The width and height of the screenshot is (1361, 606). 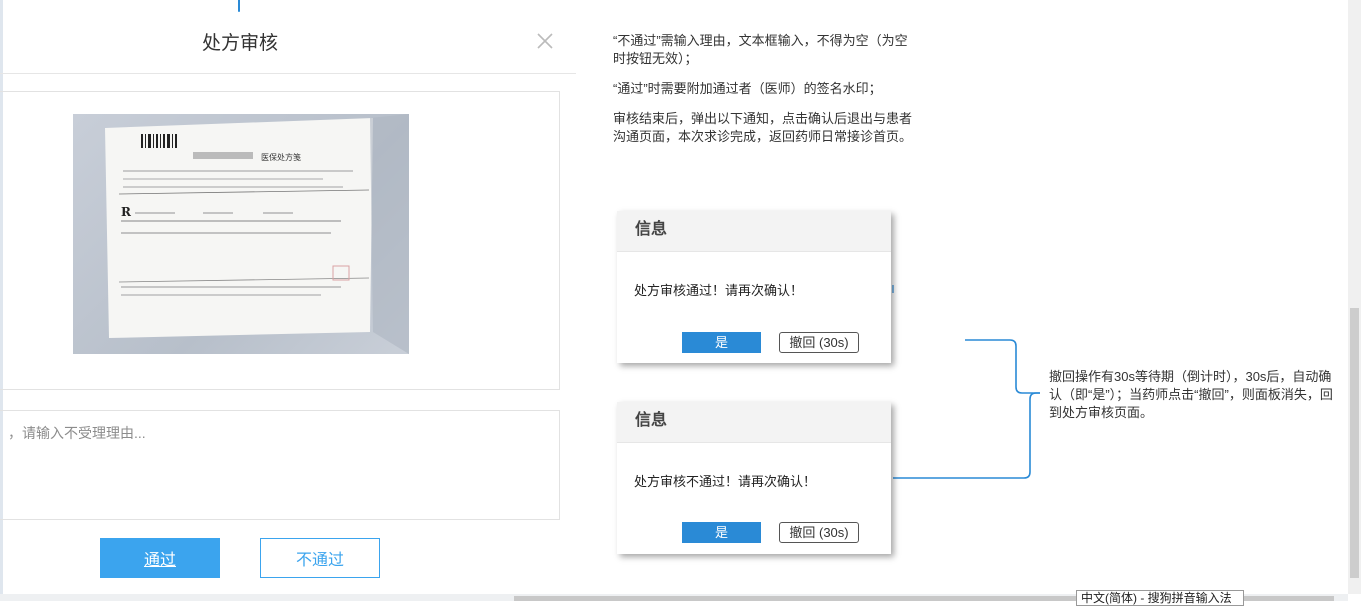 I want to click on pass-button: 通过, so click(x=160, y=558).